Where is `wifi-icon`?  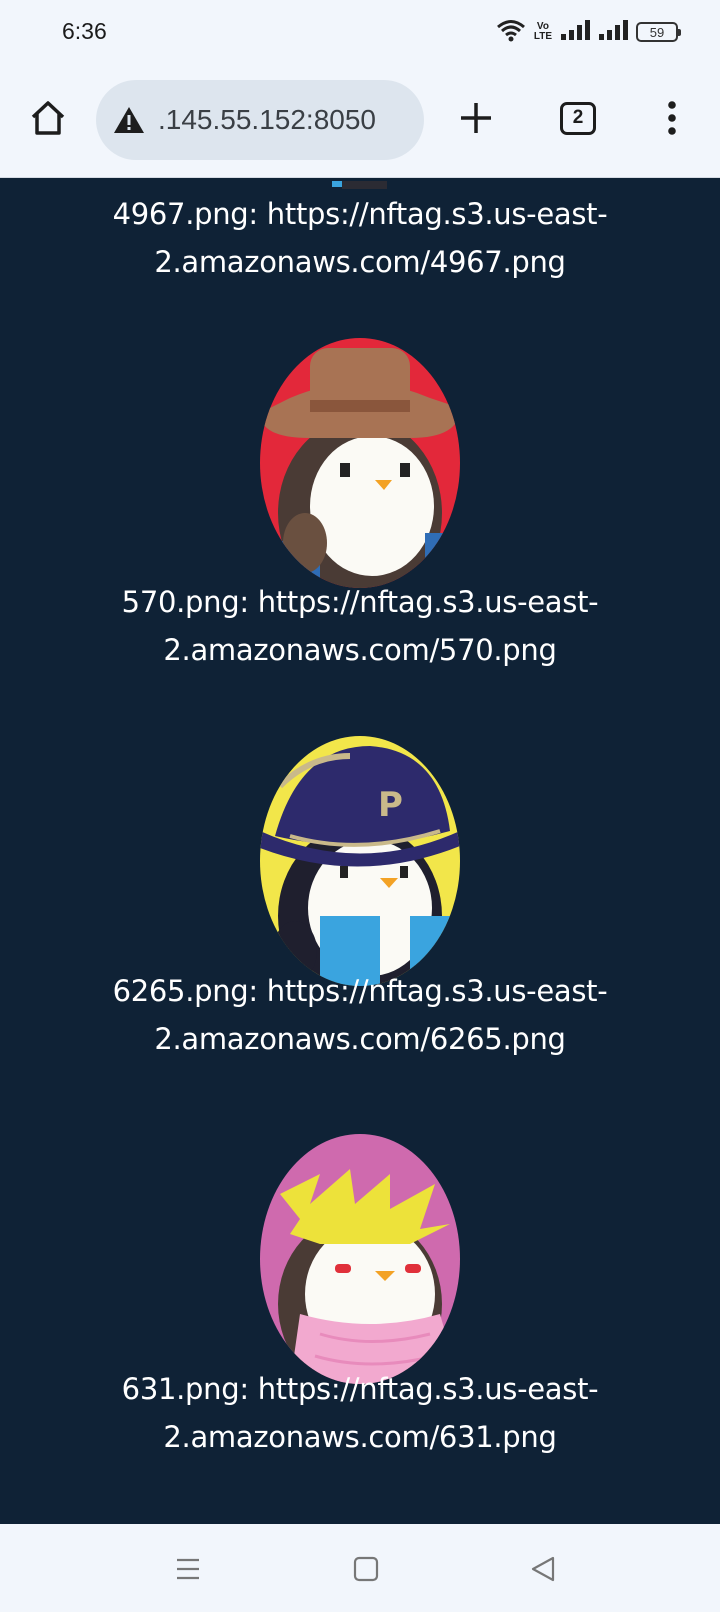
wifi-icon is located at coordinates (511, 32).